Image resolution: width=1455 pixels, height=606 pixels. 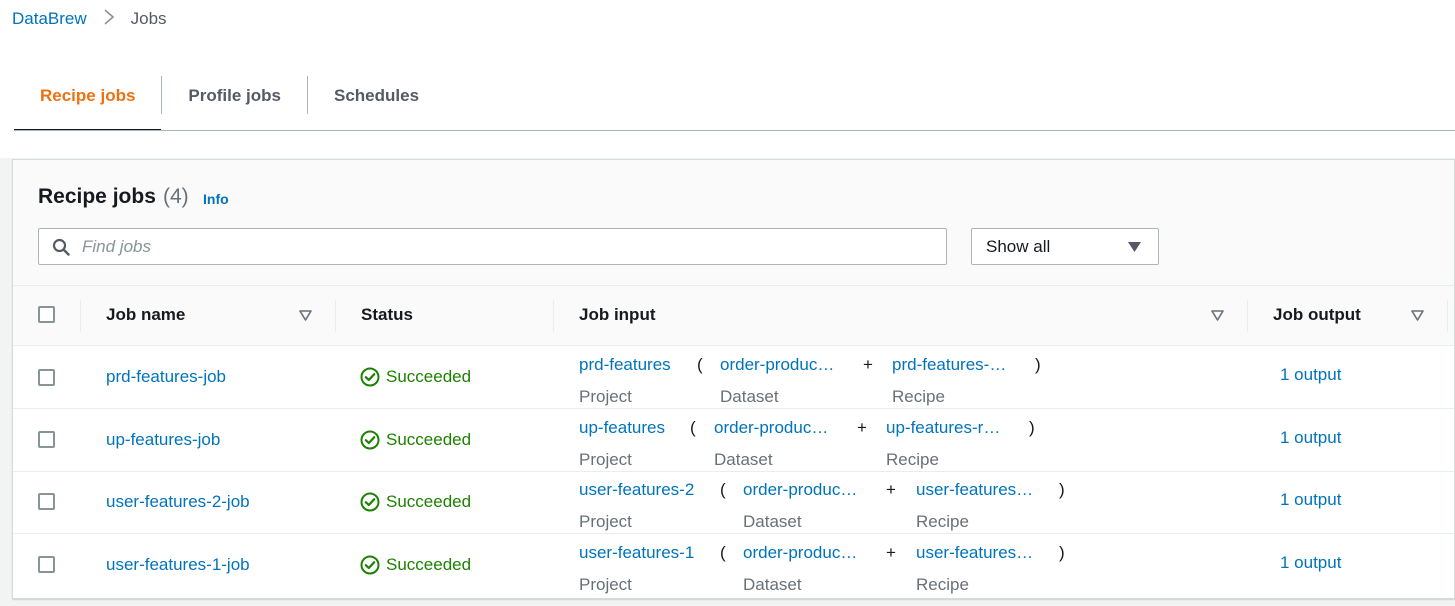 What do you see at coordinates (89, 18) in the screenshot?
I see `breadcrumb: DataBrew Jobs` at bounding box center [89, 18].